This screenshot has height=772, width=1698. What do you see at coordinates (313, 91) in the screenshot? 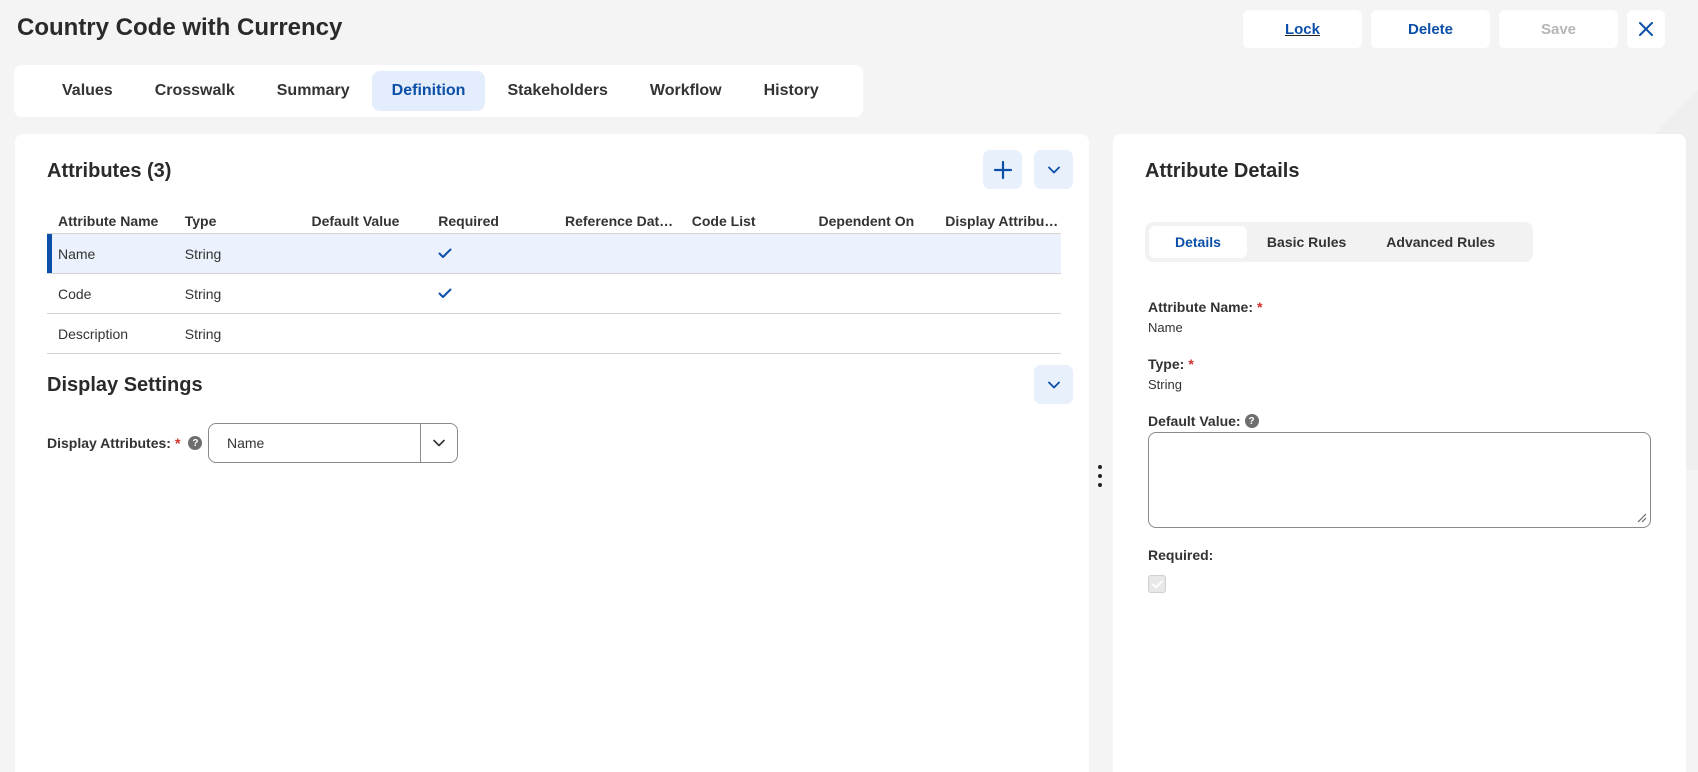
I see `tab-summary: Summary` at bounding box center [313, 91].